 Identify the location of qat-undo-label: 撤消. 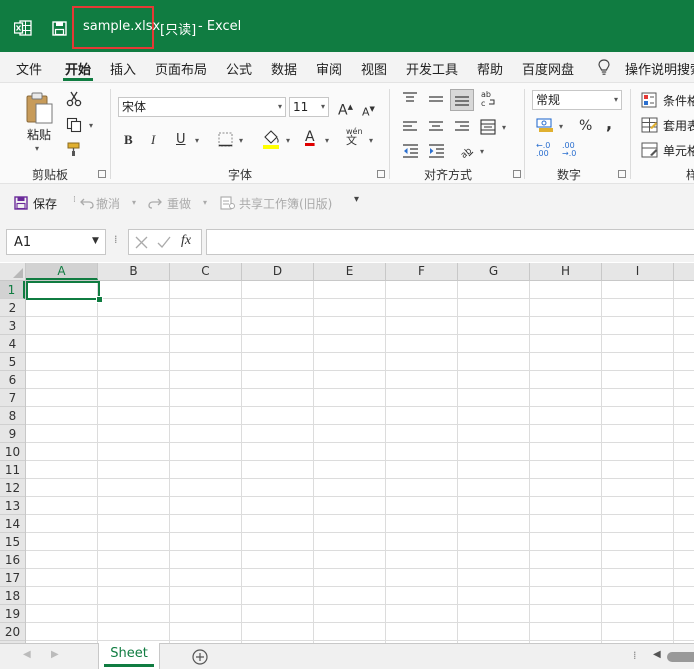
(108, 203).